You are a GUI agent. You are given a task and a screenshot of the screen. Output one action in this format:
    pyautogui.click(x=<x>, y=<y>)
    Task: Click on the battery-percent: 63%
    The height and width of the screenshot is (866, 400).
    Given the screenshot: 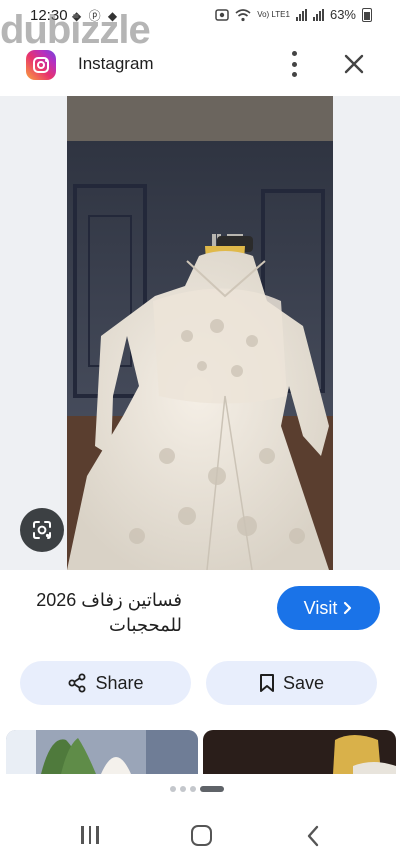 What is the action you would take?
    pyautogui.click(x=342, y=14)
    